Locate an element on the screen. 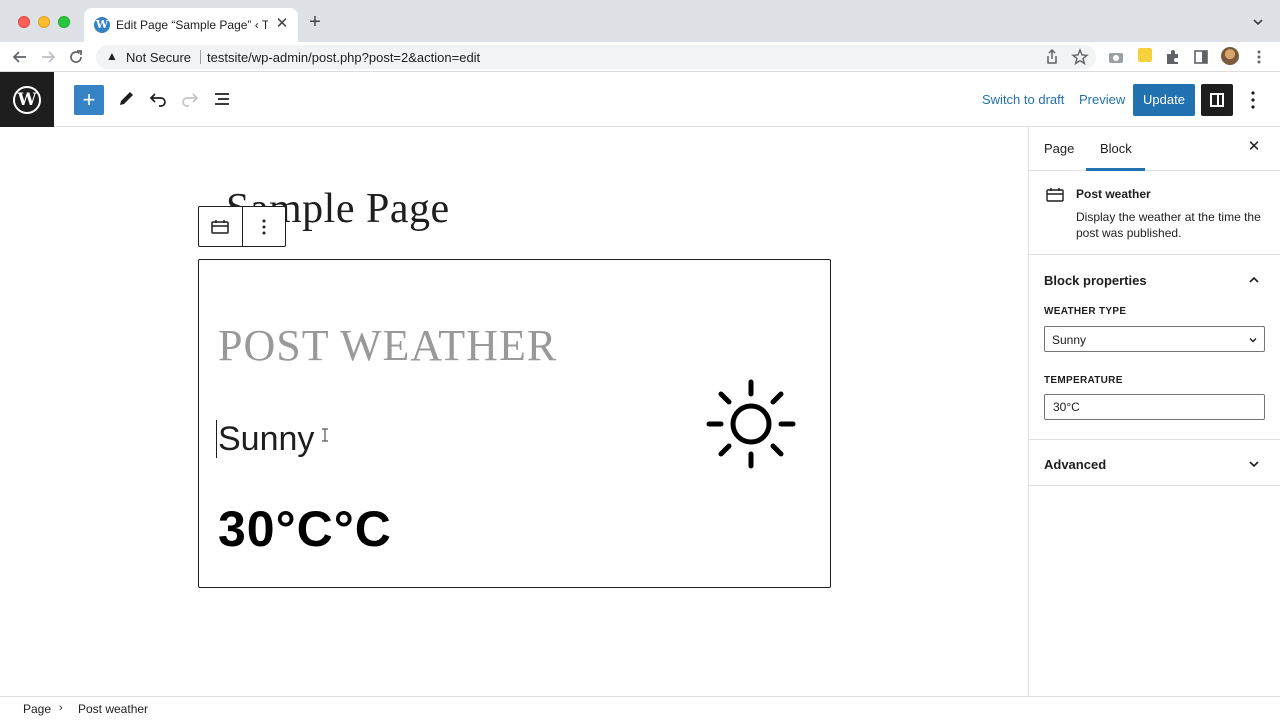 Image resolution: width=1280 pixels, height=720 pixels. share-icon is located at coordinates (1052, 57).